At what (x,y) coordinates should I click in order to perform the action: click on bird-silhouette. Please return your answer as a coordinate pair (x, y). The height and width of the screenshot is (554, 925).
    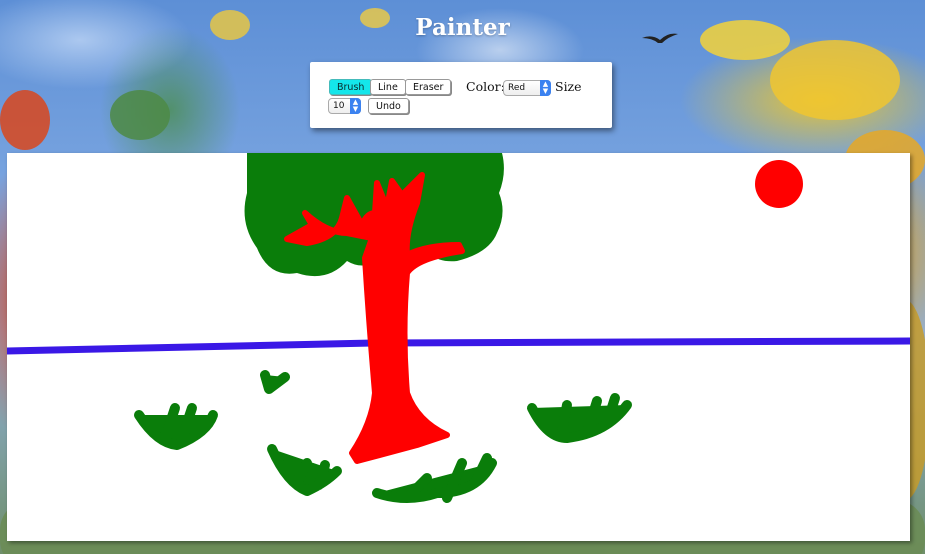
    Looking at the image, I should click on (660, 38).